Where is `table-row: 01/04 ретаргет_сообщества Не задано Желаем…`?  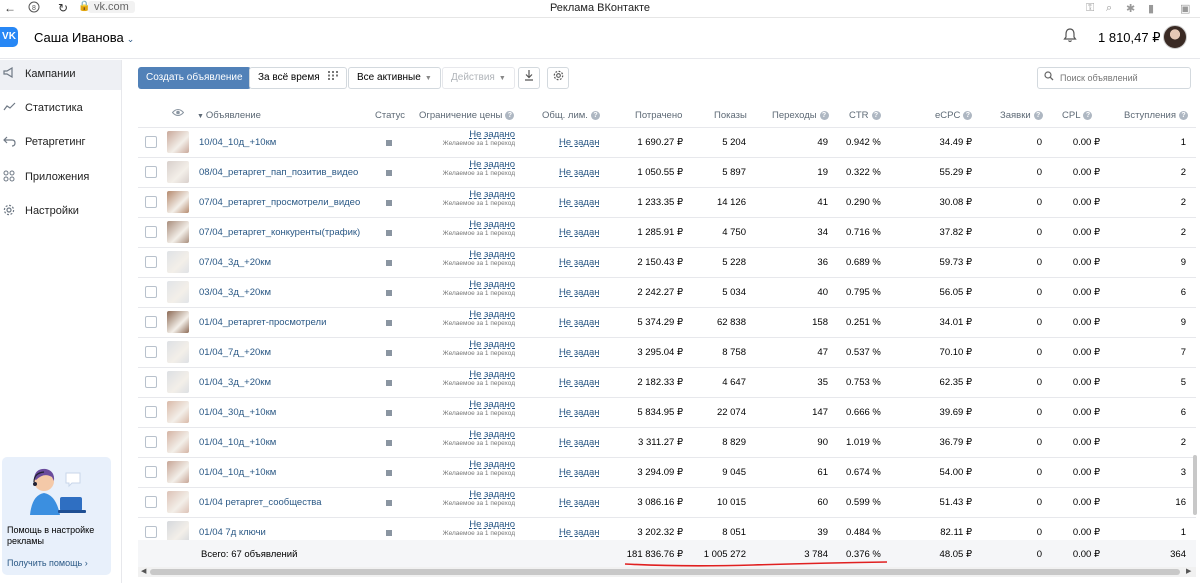 table-row: 01/04 ретаргет_сообщества Не задано Желаем… is located at coordinates (667, 503).